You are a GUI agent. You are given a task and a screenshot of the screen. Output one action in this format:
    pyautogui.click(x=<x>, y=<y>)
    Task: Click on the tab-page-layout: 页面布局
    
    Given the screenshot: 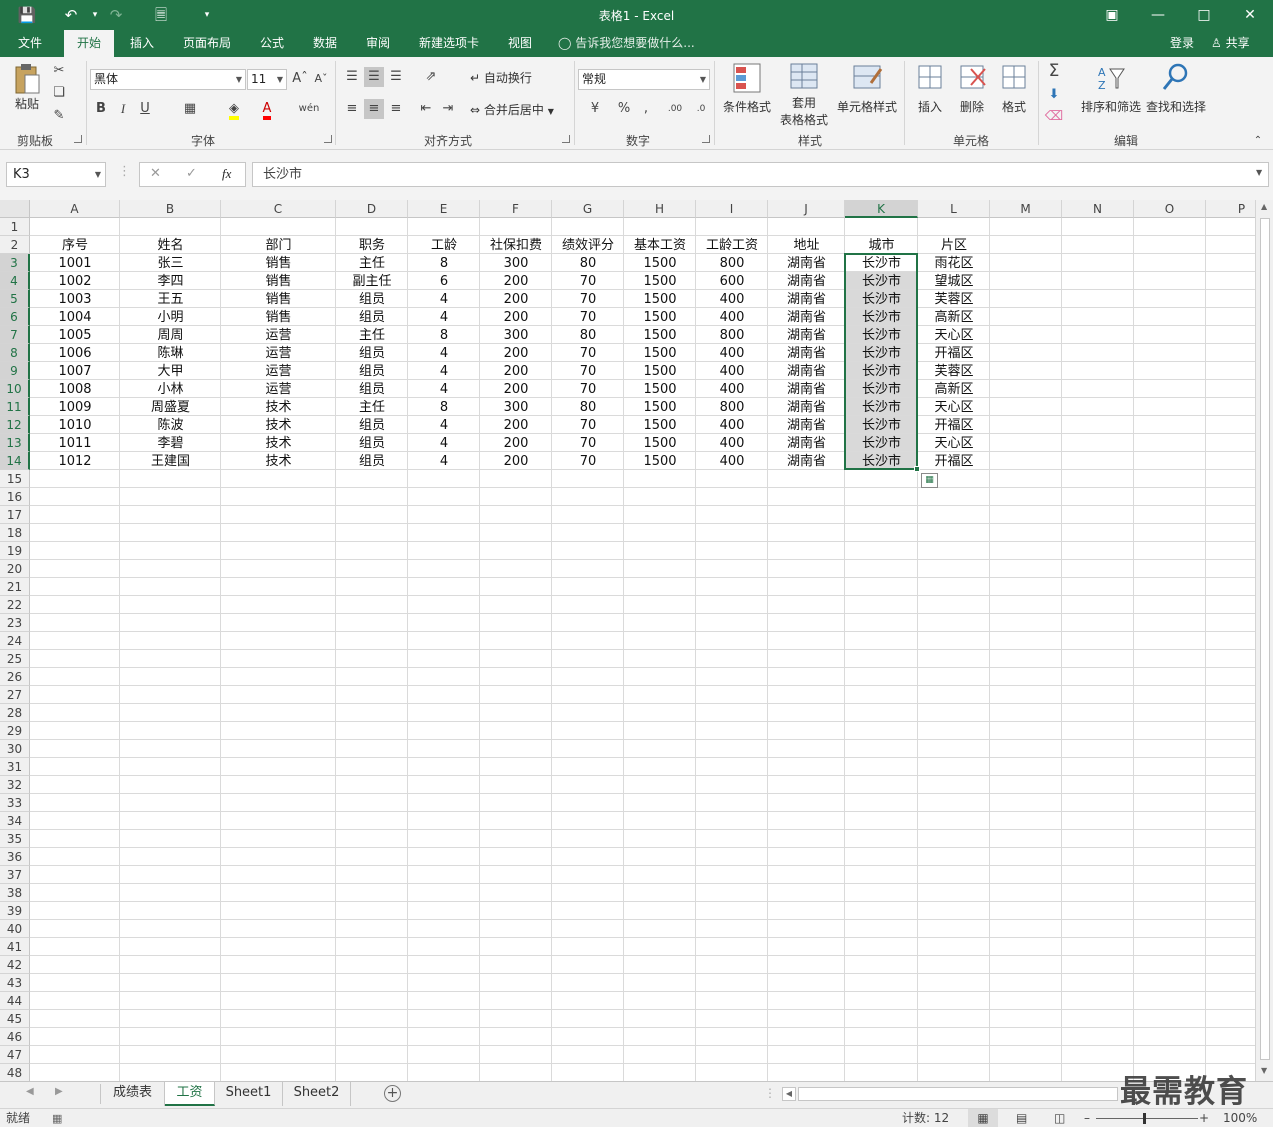 What is the action you would take?
    pyautogui.click(x=207, y=43)
    